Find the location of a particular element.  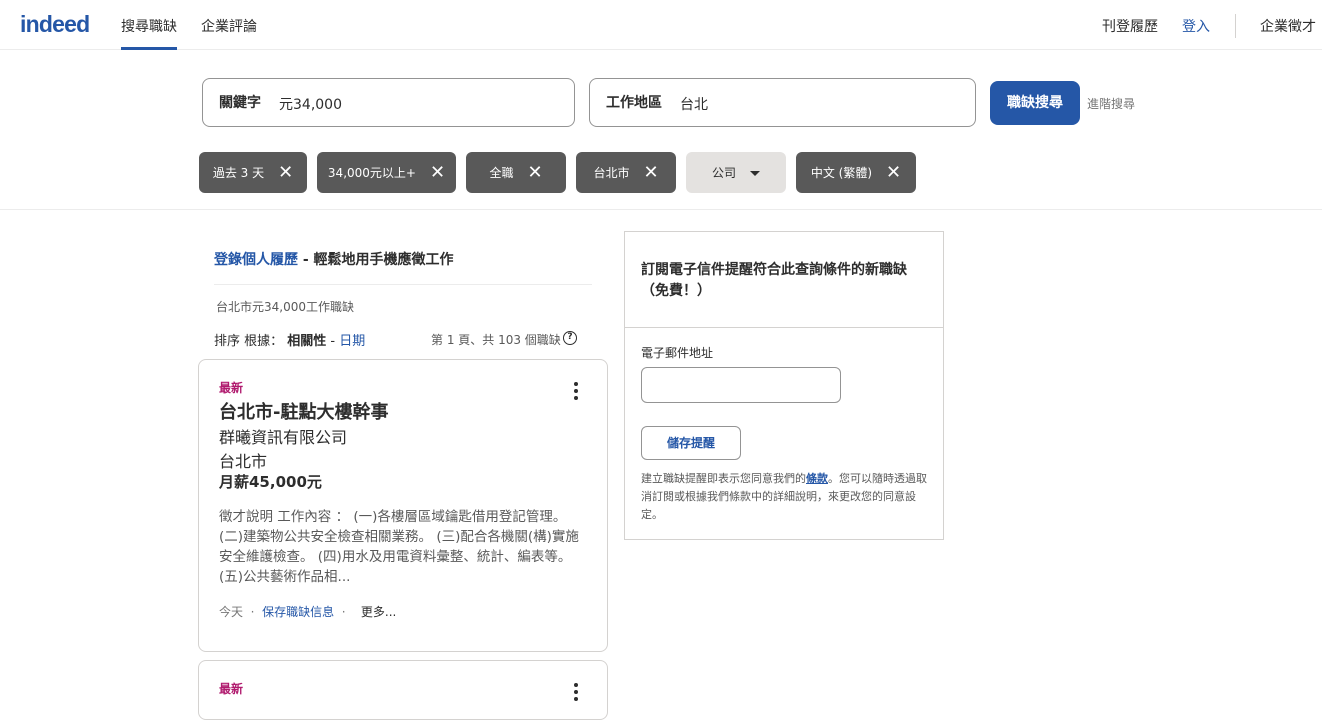

post-resume-link: 刊登履歷 is located at coordinates (1130, 26).